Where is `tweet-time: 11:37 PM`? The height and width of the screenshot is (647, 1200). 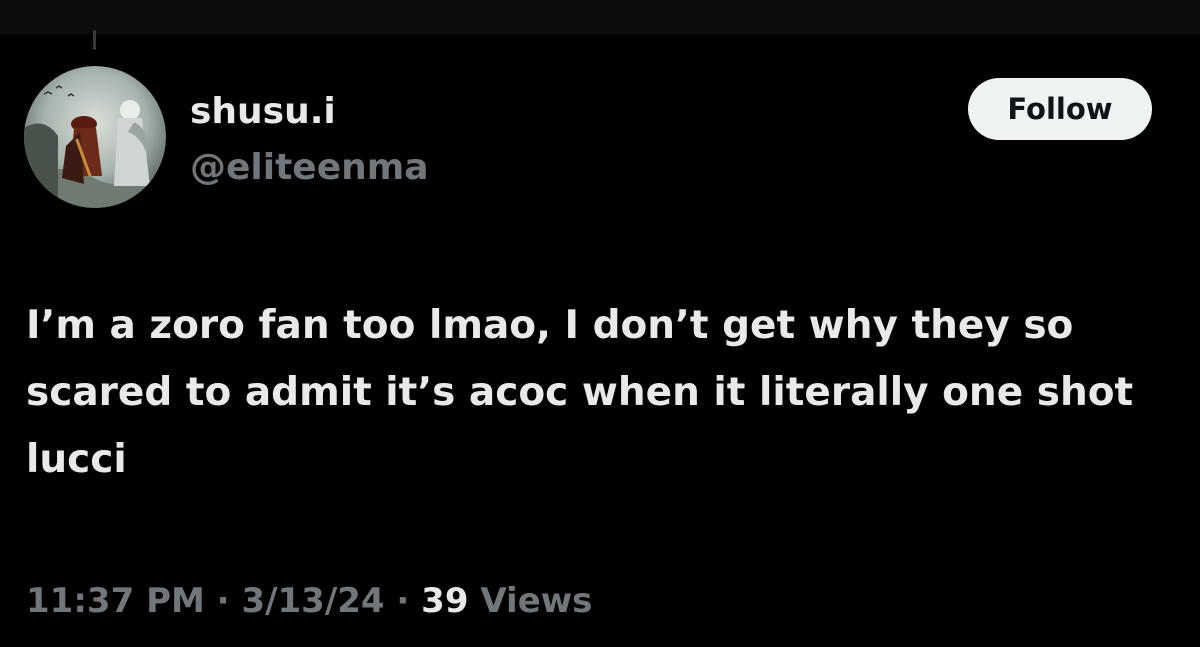
tweet-time: 11:37 PM is located at coordinates (115, 601).